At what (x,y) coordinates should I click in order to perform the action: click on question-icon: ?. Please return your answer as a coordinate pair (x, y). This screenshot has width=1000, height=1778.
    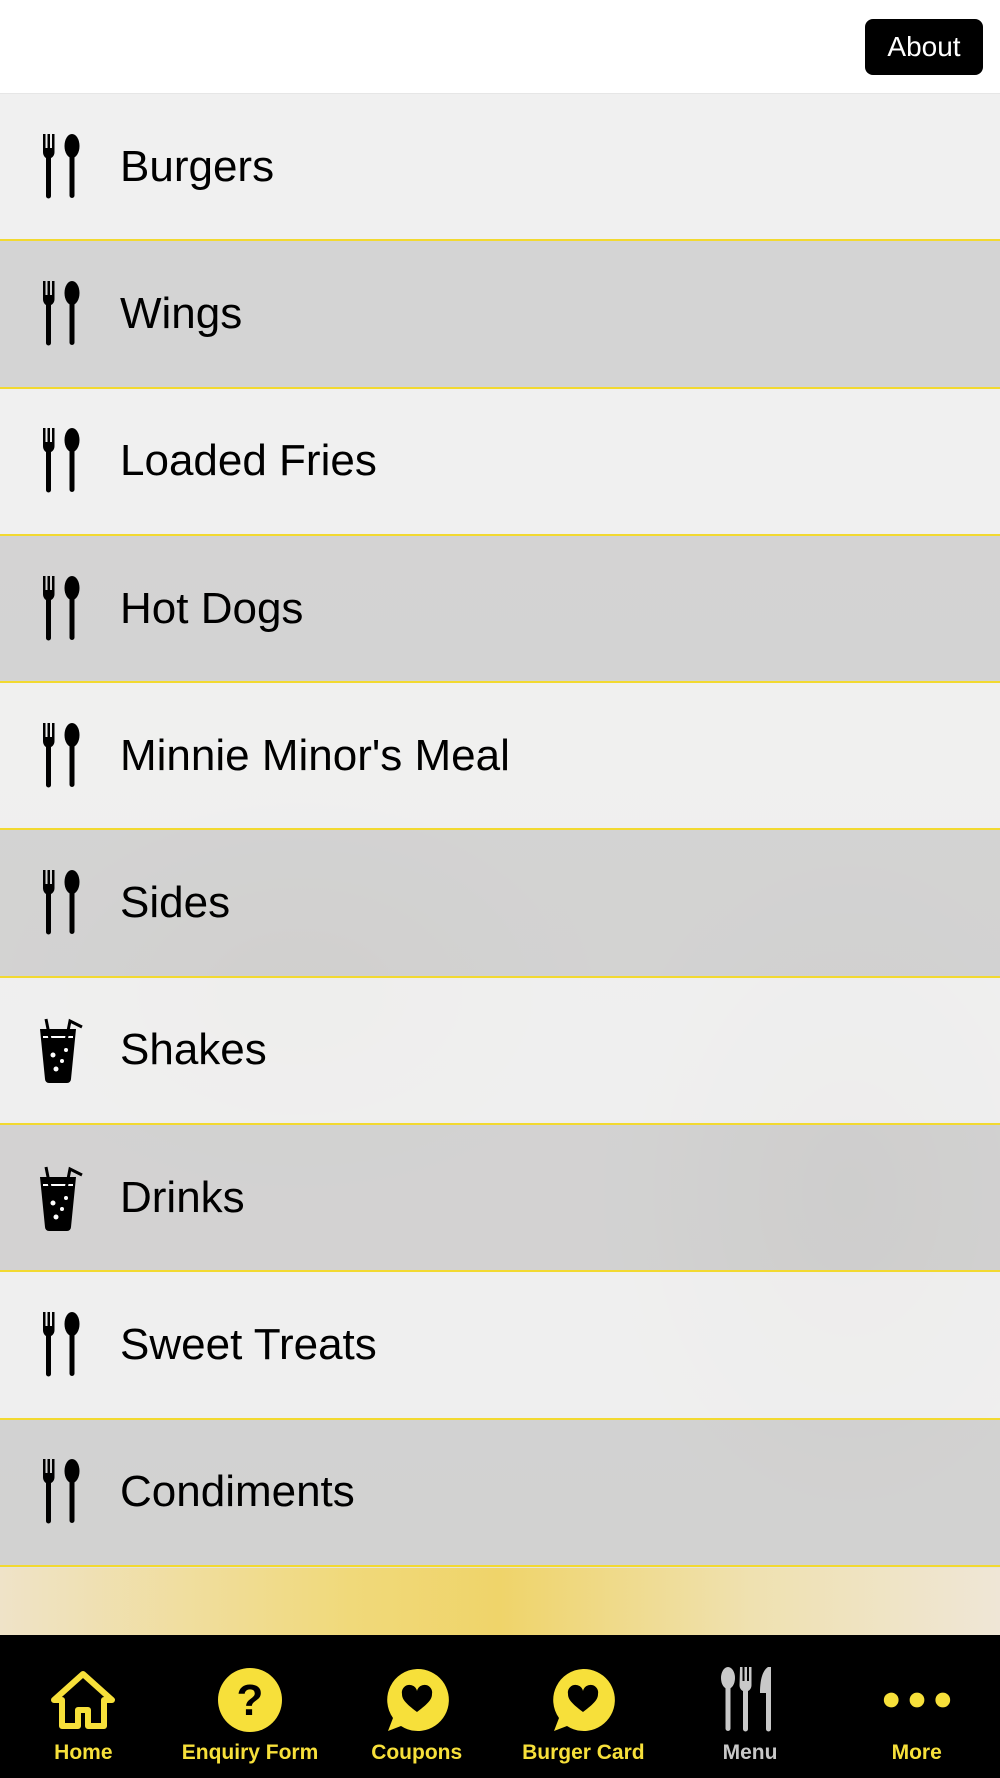
    Looking at the image, I should click on (250, 1700).